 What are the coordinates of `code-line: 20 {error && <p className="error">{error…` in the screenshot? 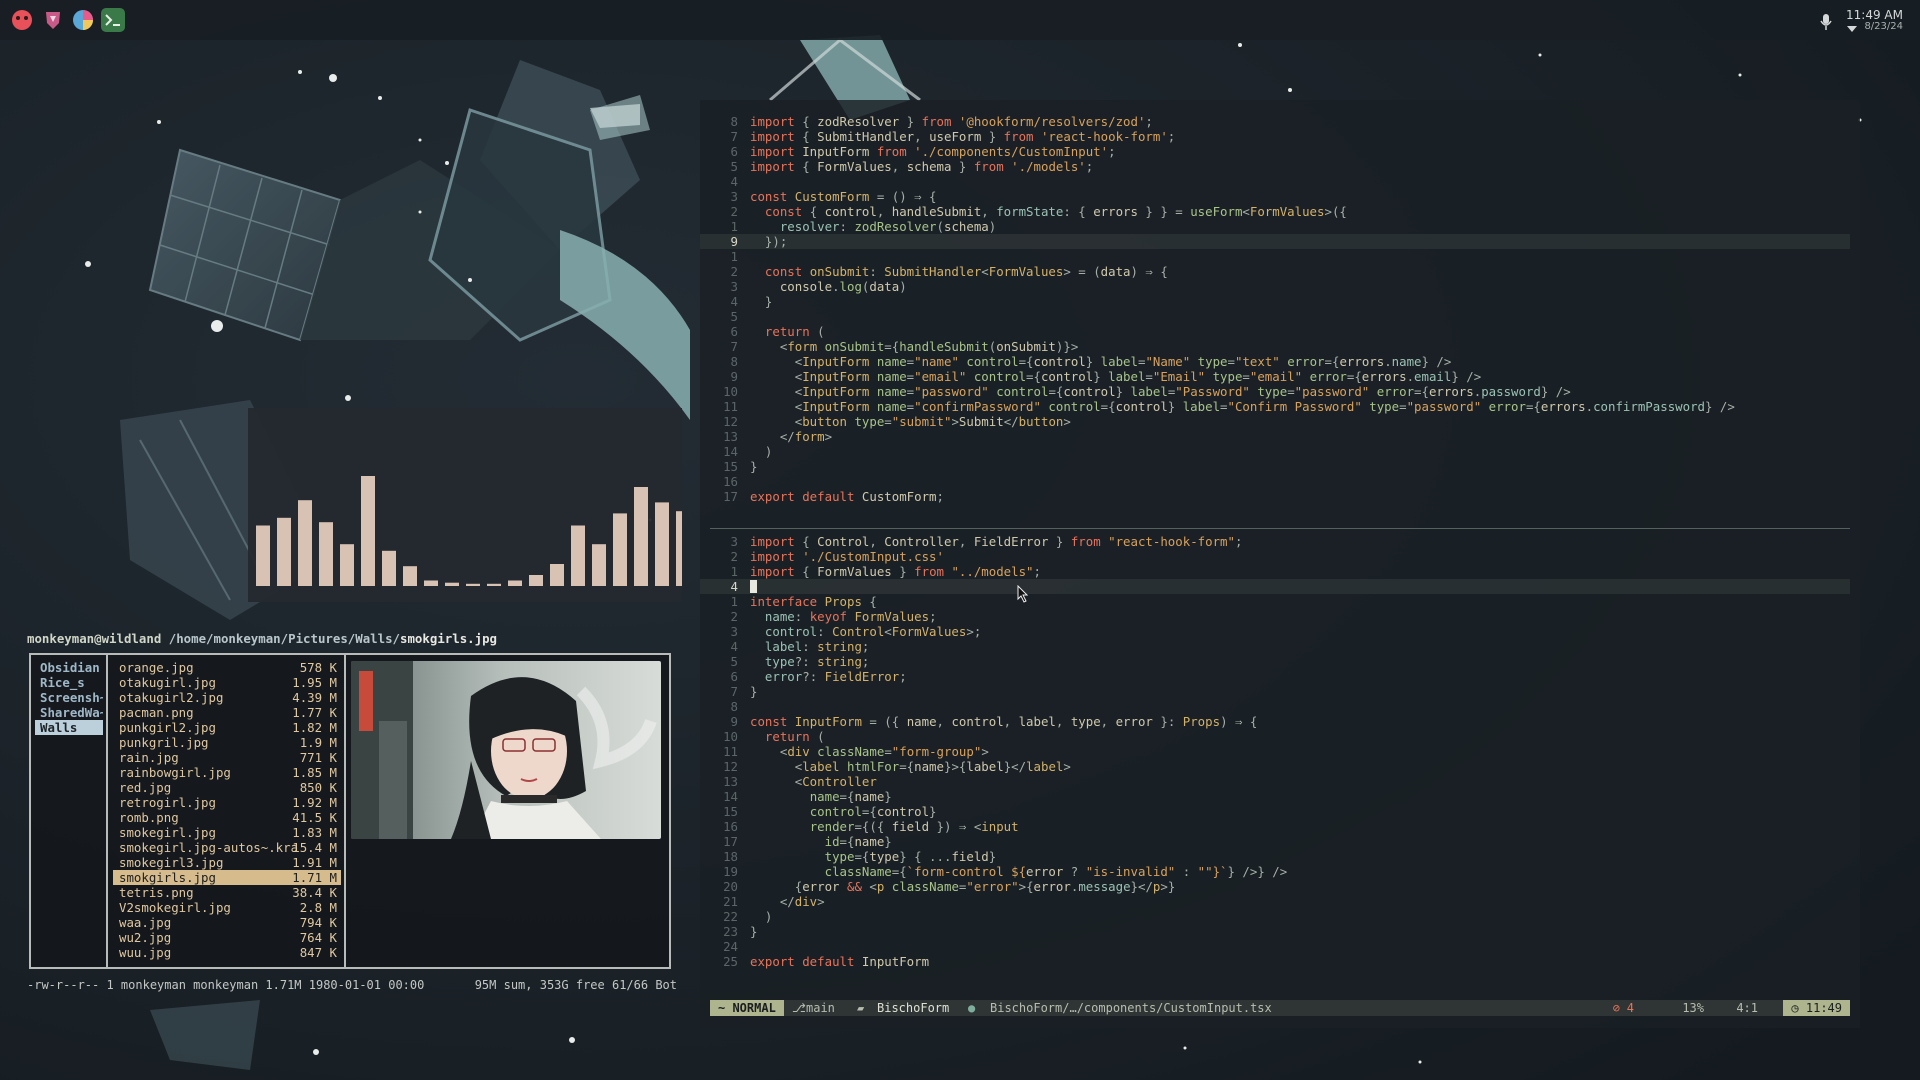 It's located at (1275, 886).